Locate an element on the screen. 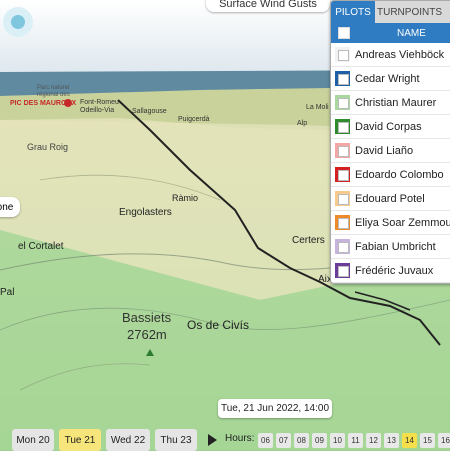 This screenshot has width=450, height=451. zone-button: one is located at coordinates (10, 207).